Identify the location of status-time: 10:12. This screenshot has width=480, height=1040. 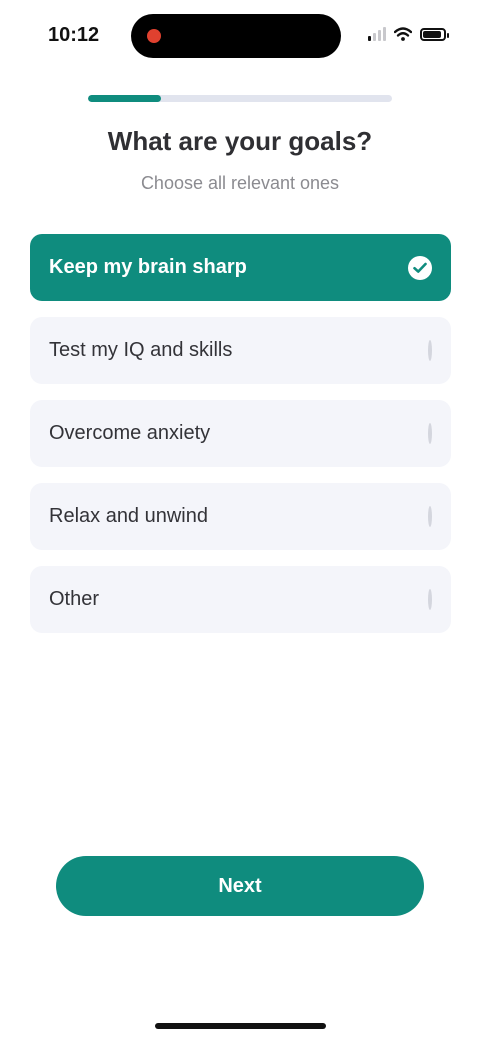
(74, 35).